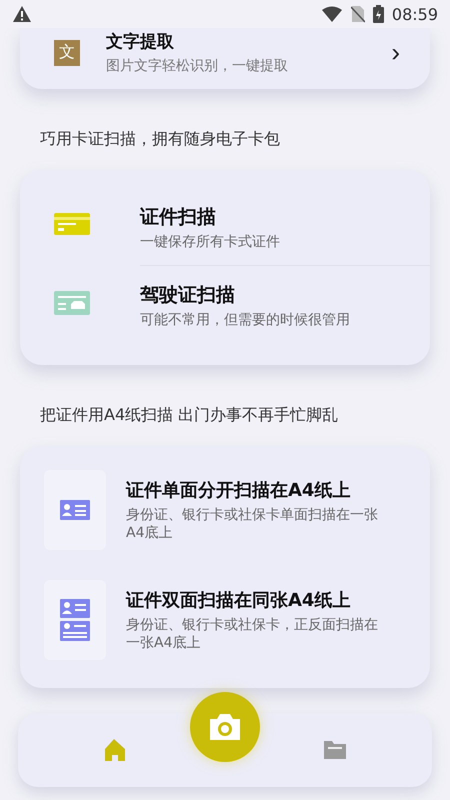 This screenshot has height=800, width=450. Describe the element at coordinates (140, 42) in the screenshot. I see `card-title: 文字提取` at that location.